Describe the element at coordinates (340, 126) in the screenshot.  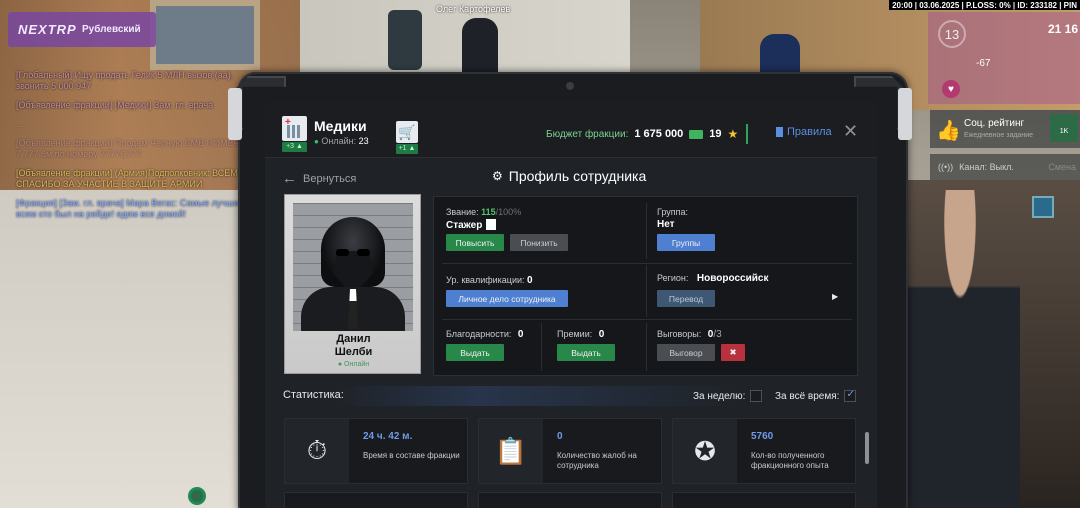
I see `faction-name: Медики` at that location.